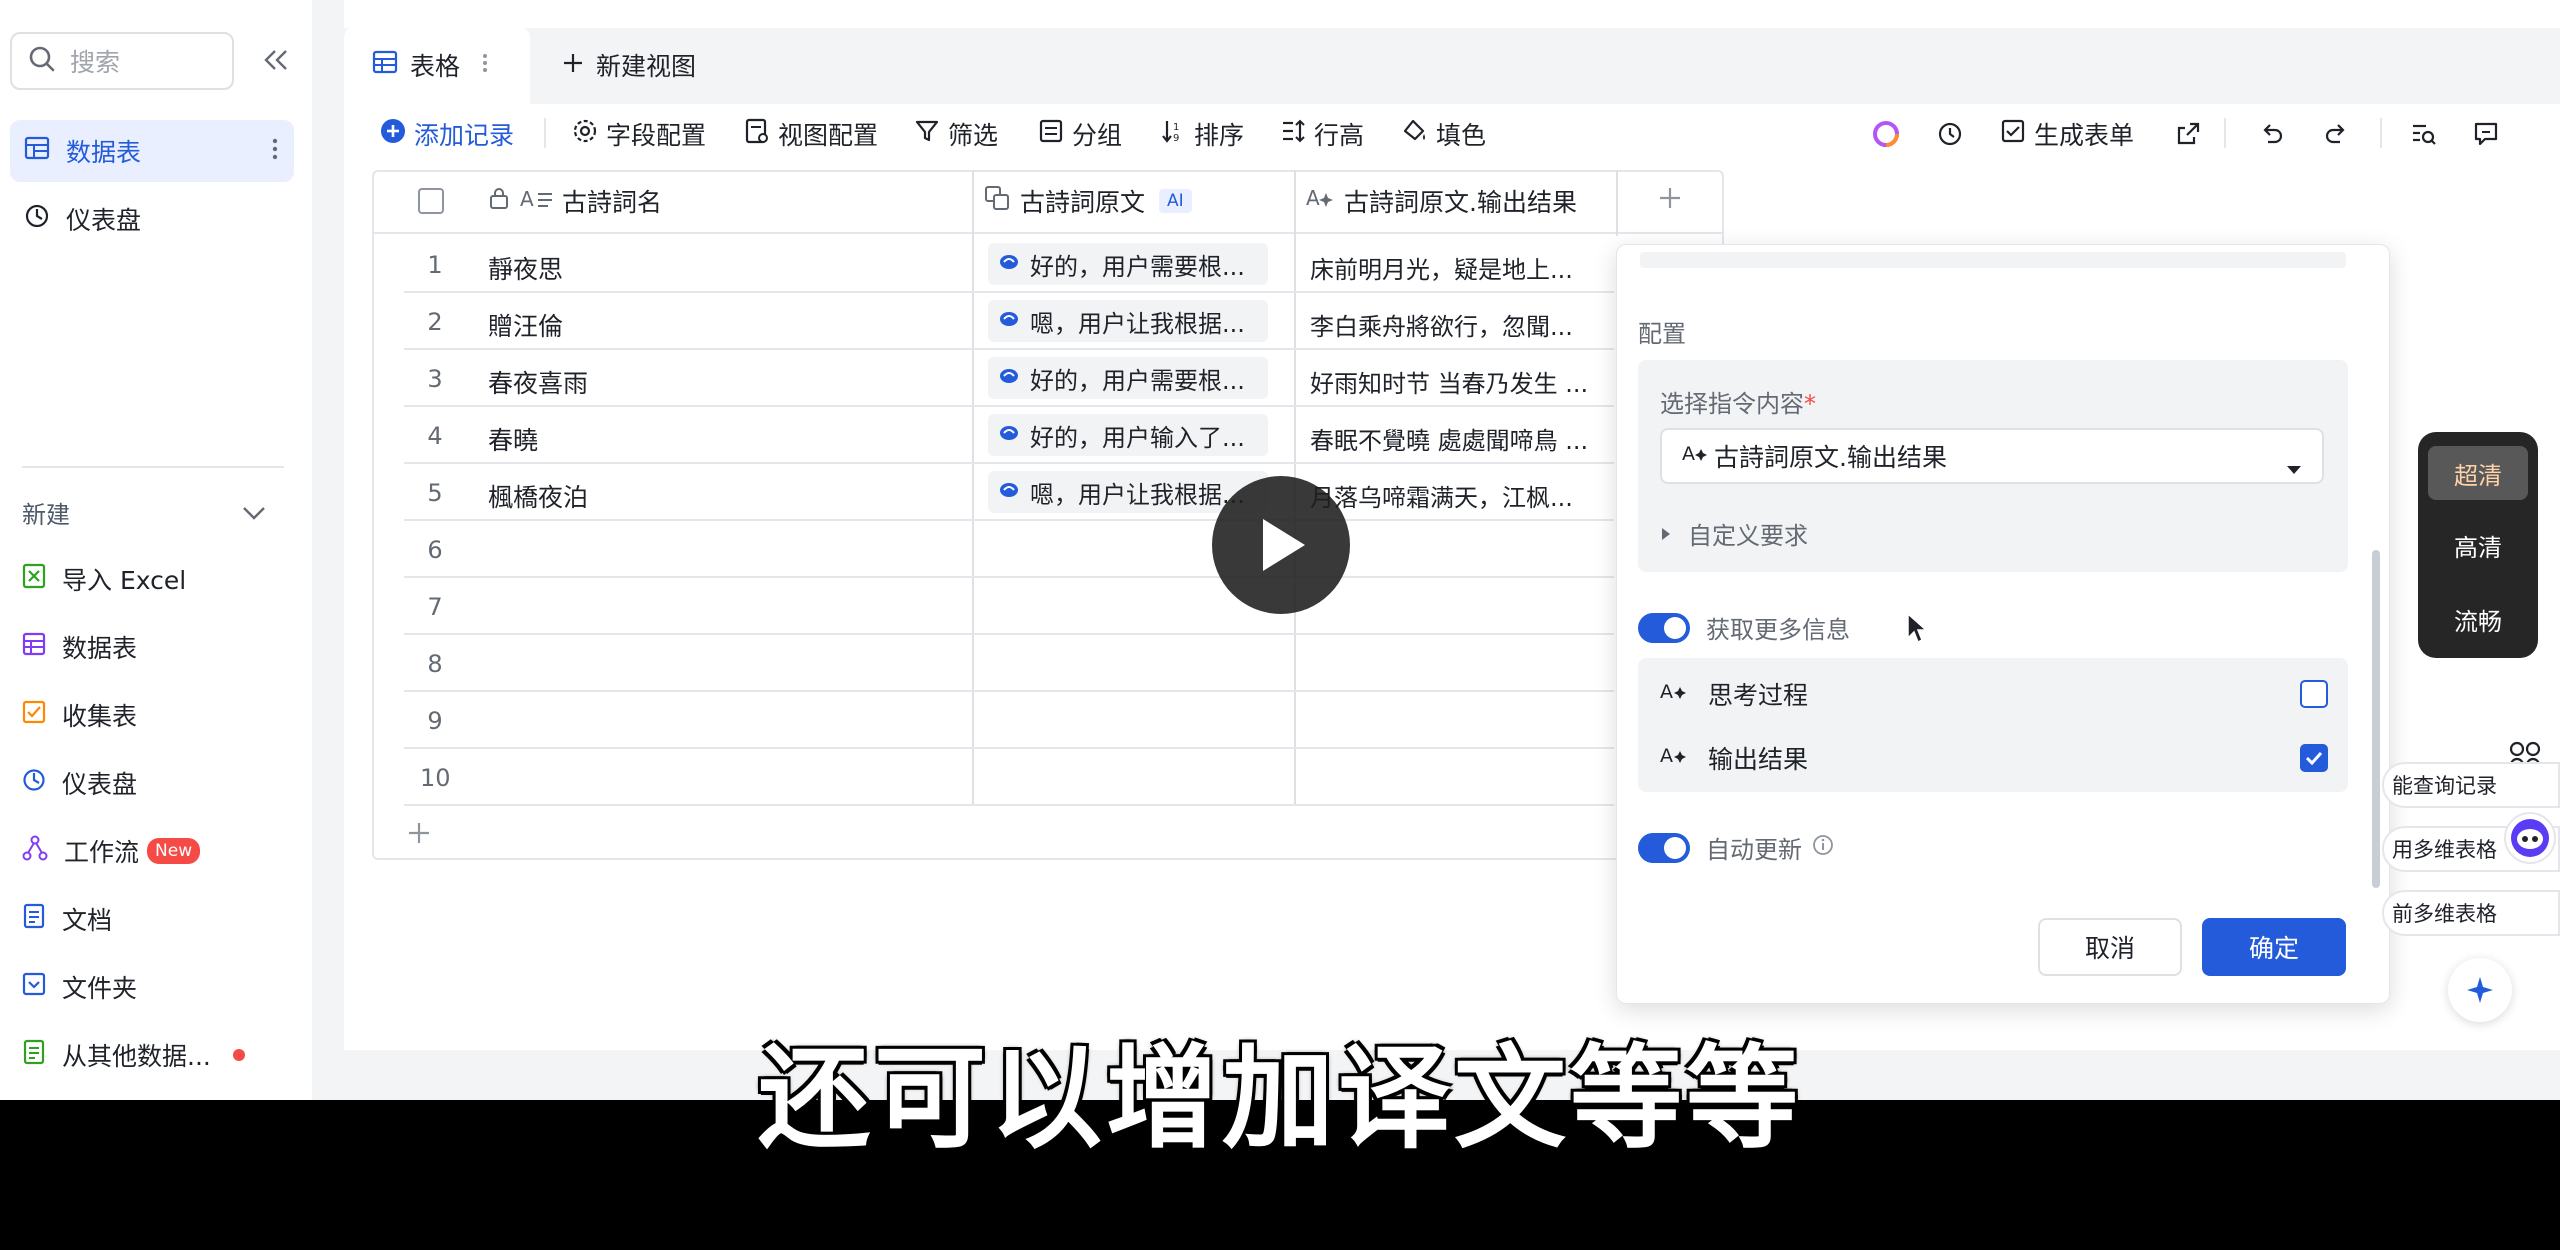 This screenshot has height=1250, width=2560. I want to click on auto-update-toggle, so click(1664, 847).